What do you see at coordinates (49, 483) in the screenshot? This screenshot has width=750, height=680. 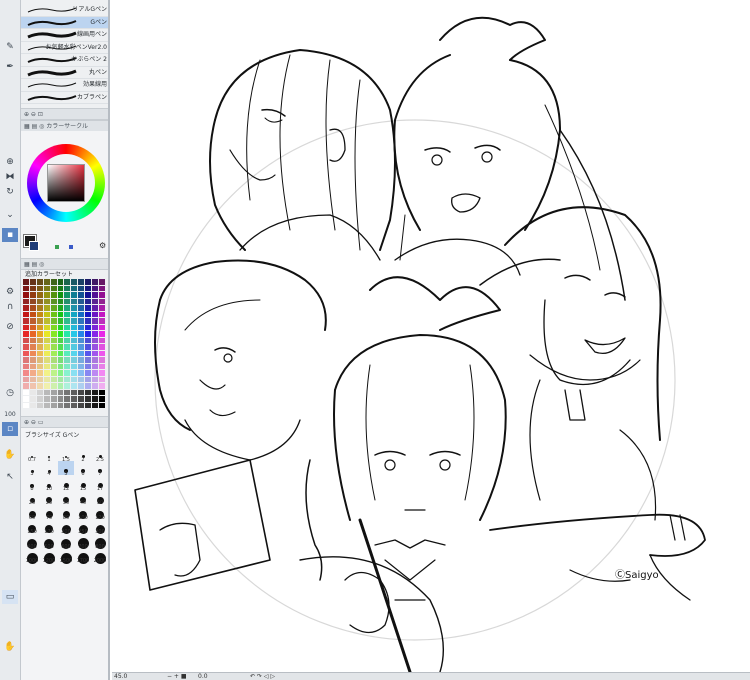 I see `brush-size-option: 10` at bounding box center [49, 483].